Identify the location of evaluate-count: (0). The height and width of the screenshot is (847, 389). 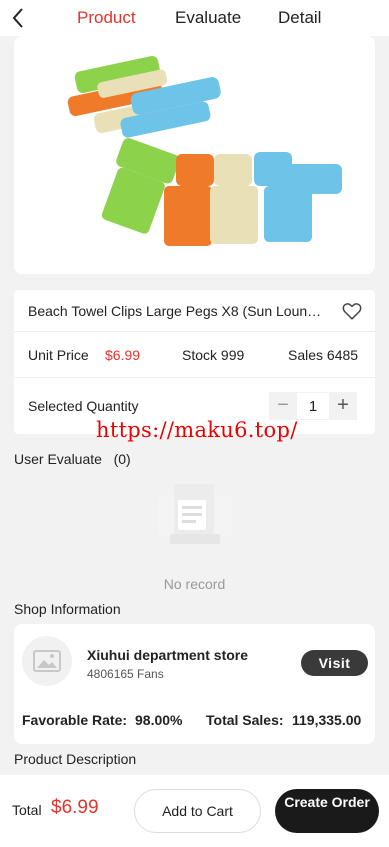
(122, 459).